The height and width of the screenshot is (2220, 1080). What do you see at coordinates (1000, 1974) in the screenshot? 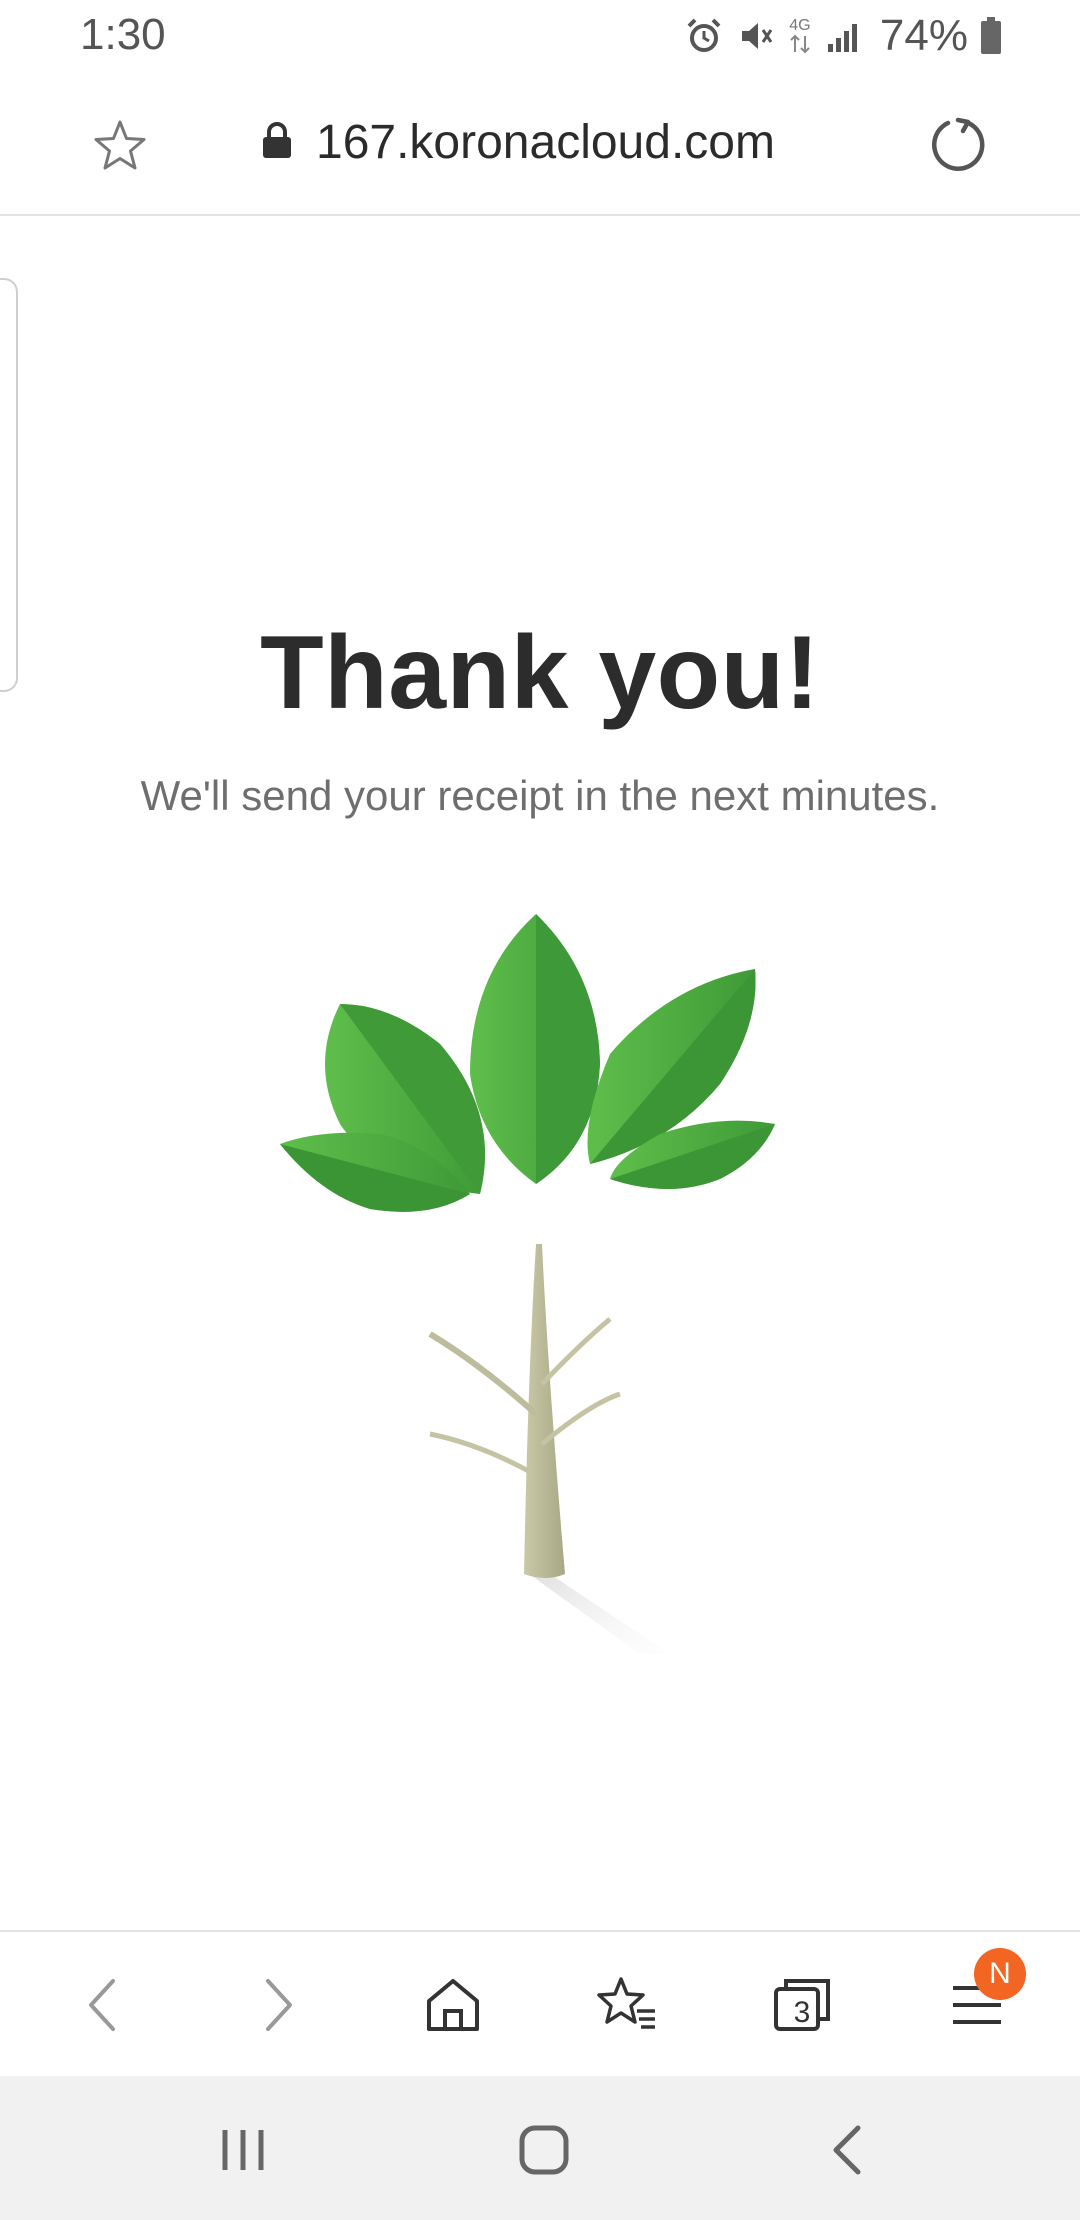
I see `menu-notification-badge: N` at bounding box center [1000, 1974].